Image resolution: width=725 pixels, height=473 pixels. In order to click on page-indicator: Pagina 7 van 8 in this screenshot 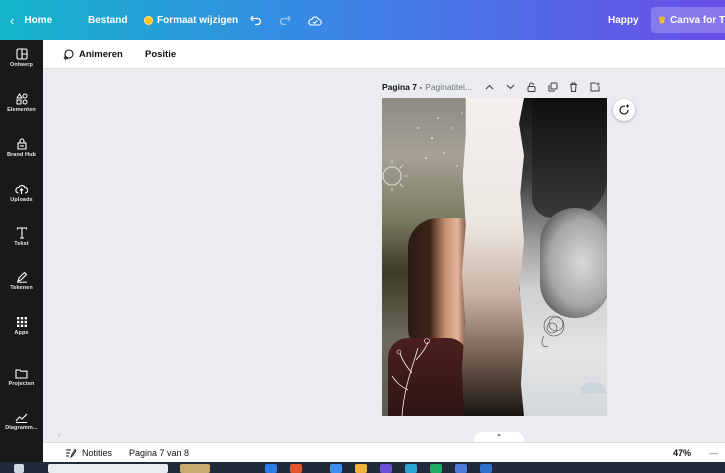, I will do `click(159, 453)`.